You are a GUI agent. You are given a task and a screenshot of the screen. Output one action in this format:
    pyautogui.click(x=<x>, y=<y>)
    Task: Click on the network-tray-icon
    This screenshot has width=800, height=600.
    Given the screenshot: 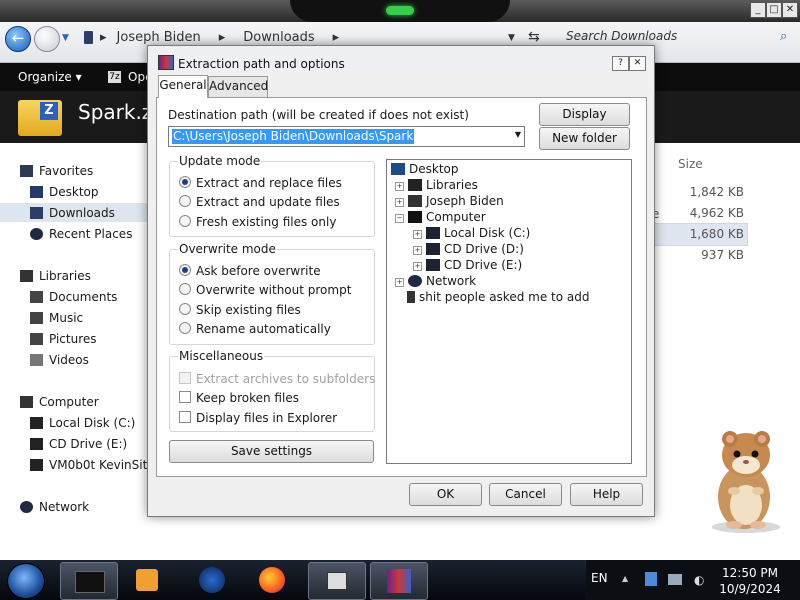 What is the action you would take?
    pyautogui.click(x=675, y=579)
    